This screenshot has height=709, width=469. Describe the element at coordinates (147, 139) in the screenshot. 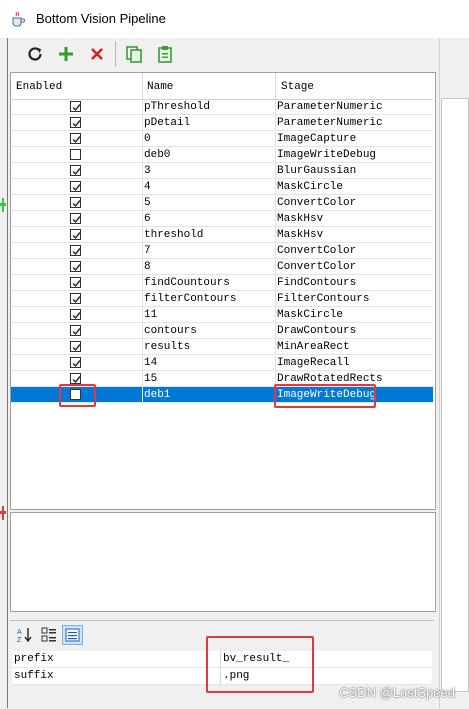

I see `stage-name-cell: 0` at that location.